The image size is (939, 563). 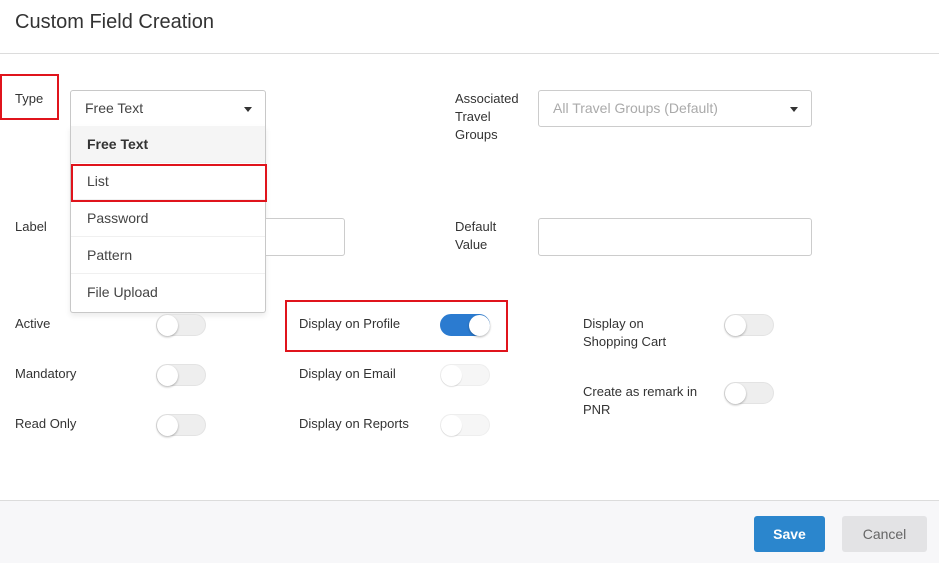 I want to click on travel-groups-label-line2: Travel, so click(x=473, y=116).